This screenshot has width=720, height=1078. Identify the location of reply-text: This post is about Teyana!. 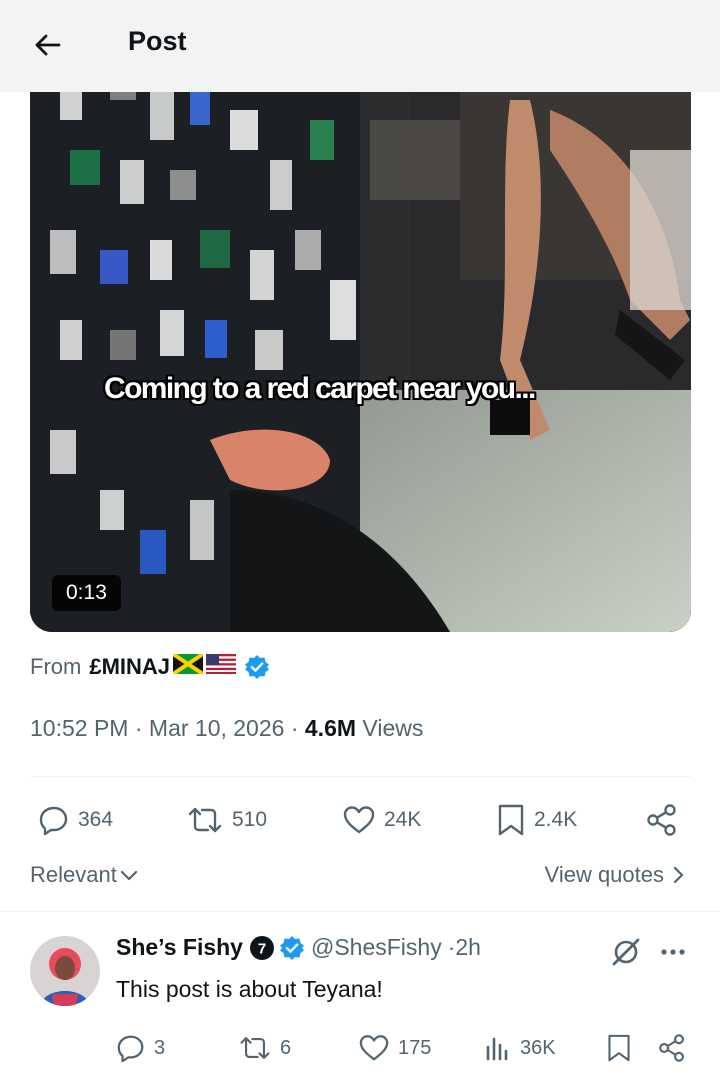
(249, 989).